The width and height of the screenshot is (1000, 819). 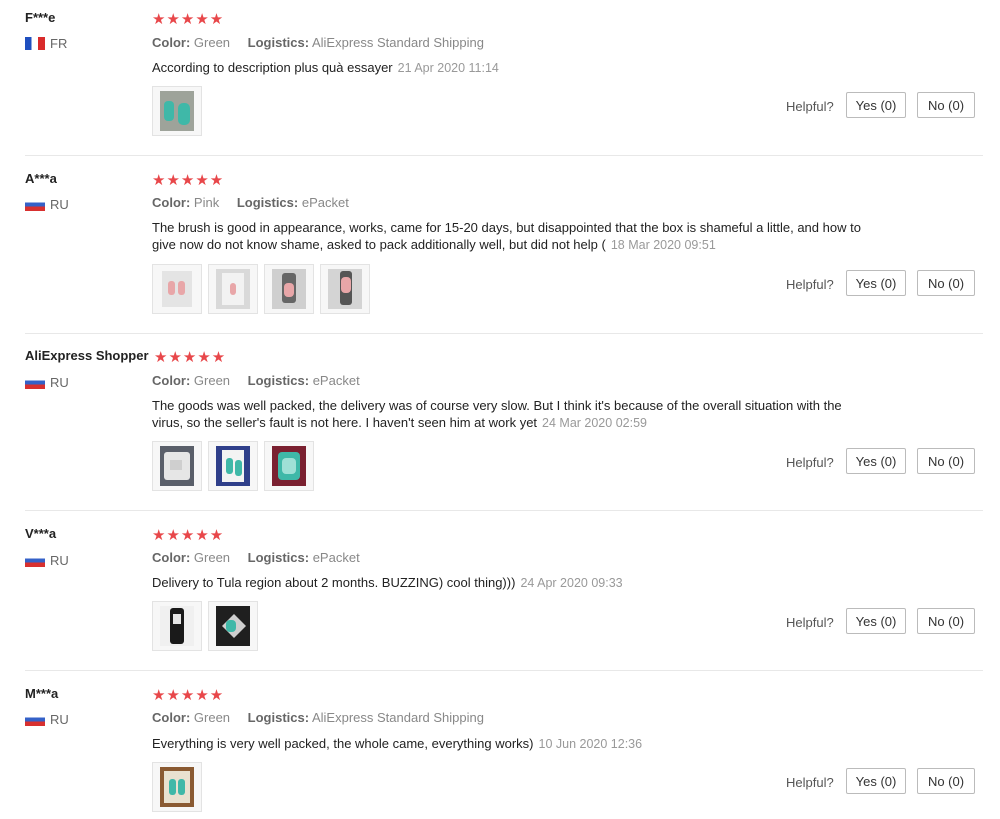 I want to click on review-date: 24 Mar 2020 02:59, so click(x=594, y=423).